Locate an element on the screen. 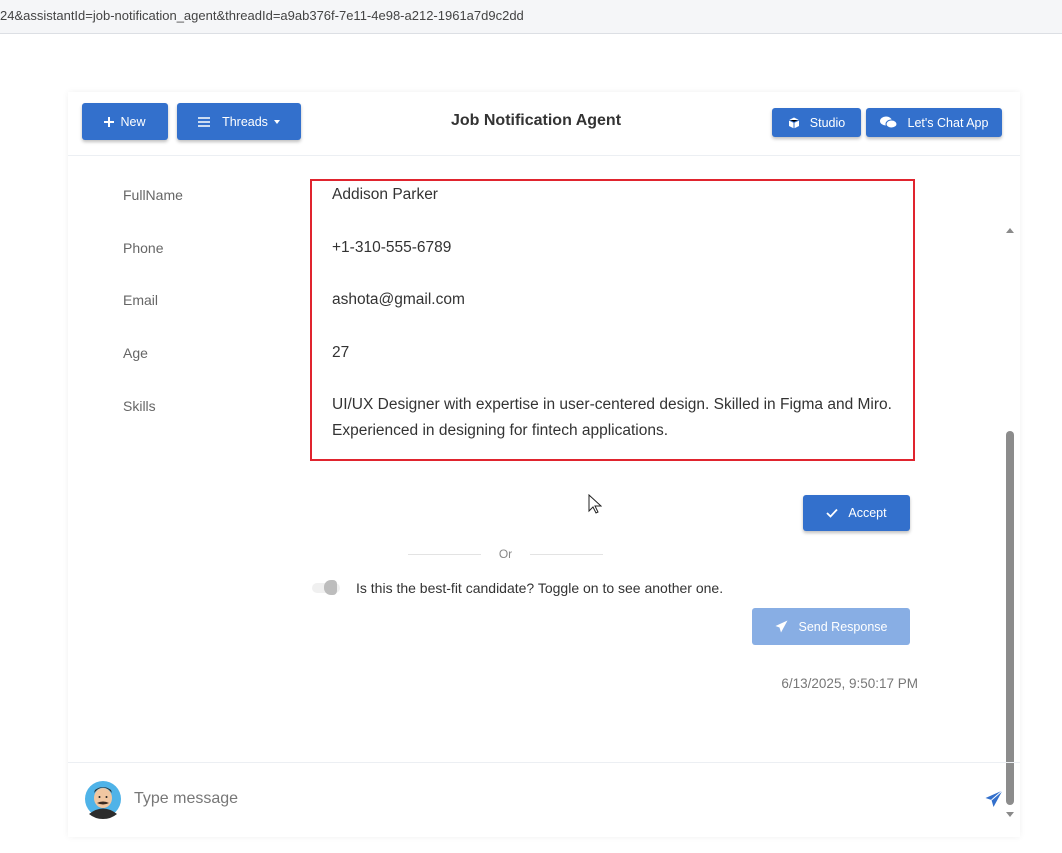  threads-dropdown-button: Threads is located at coordinates (239, 121).